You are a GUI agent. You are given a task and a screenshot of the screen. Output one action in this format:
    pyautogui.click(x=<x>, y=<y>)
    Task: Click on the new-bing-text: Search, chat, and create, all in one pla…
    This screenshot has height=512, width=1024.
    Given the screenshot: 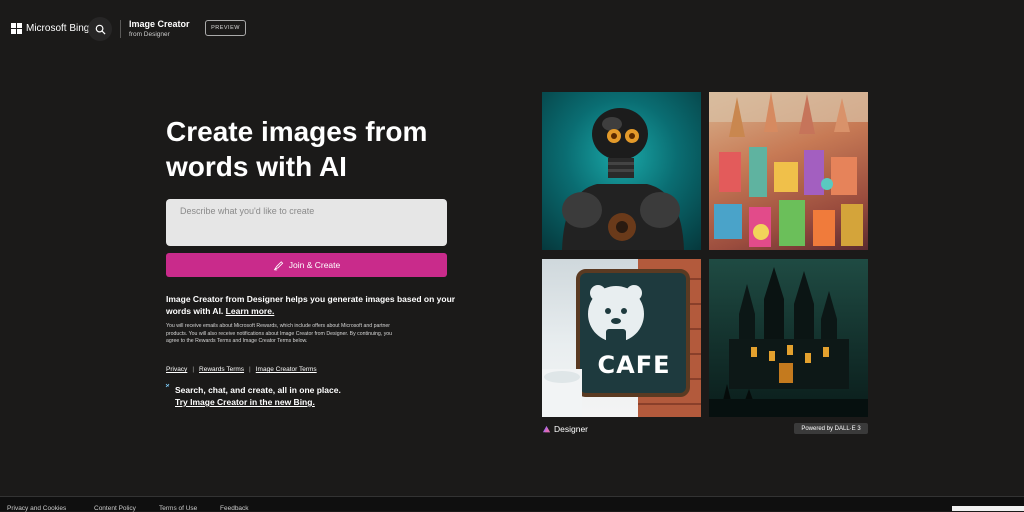 What is the action you would take?
    pyautogui.click(x=258, y=390)
    